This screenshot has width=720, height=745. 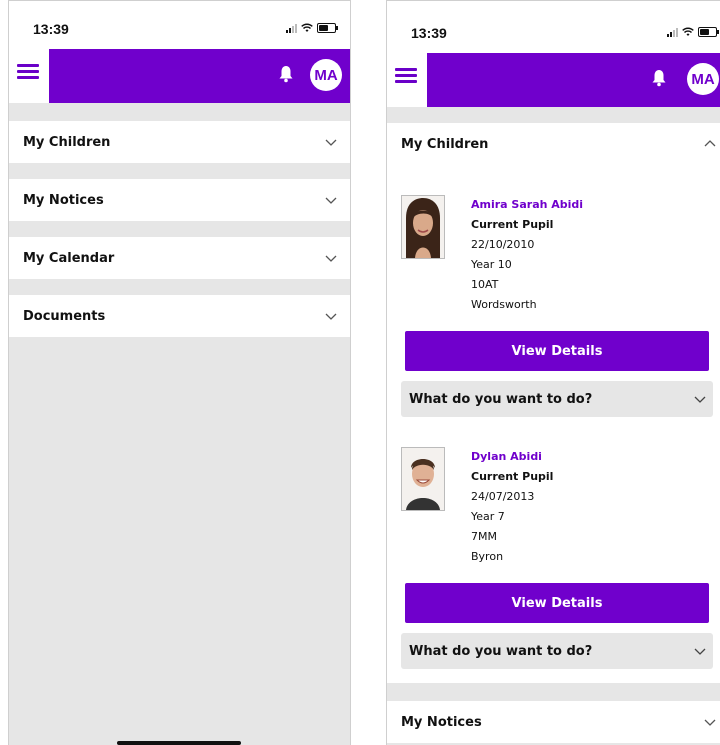 What do you see at coordinates (488, 516) in the screenshot?
I see `child-year: Year 7` at bounding box center [488, 516].